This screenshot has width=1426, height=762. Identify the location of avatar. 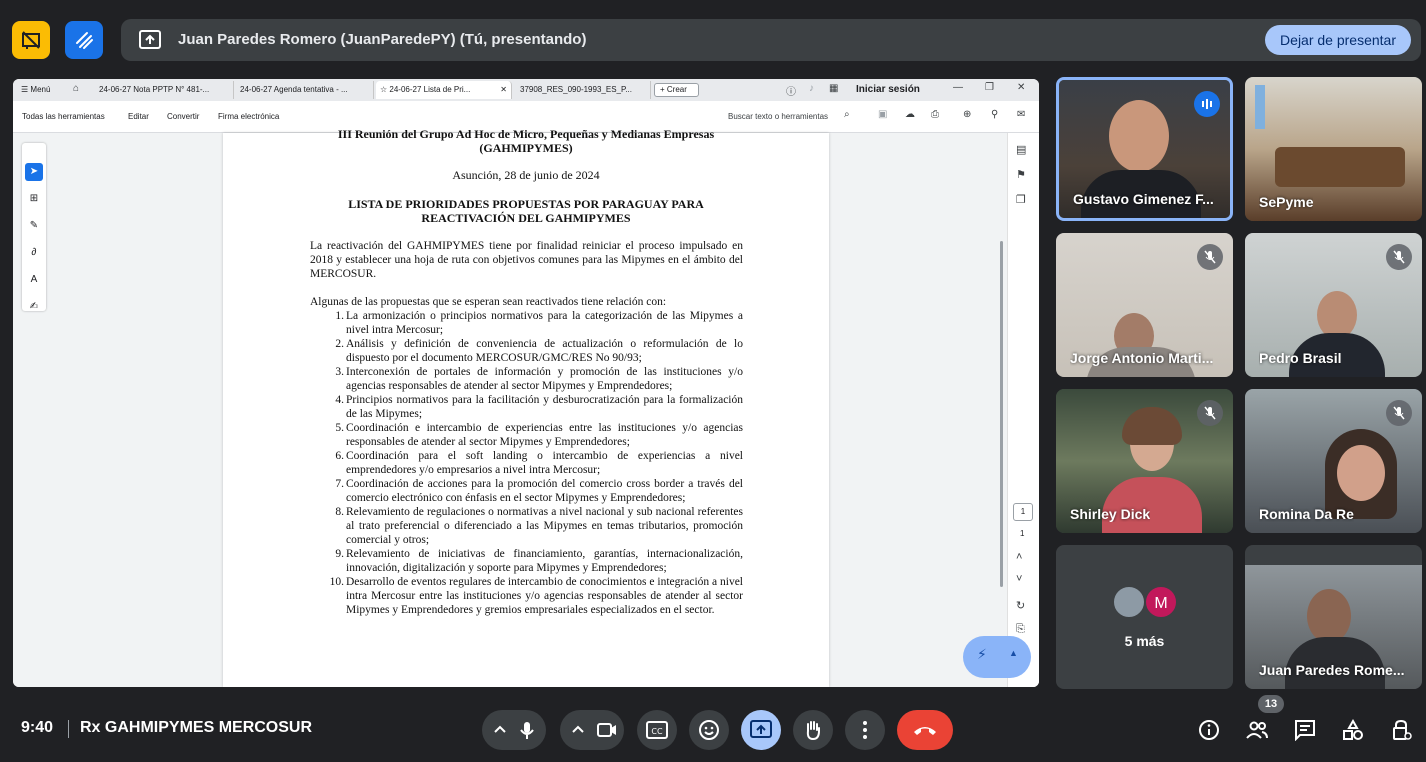
(1337, 315).